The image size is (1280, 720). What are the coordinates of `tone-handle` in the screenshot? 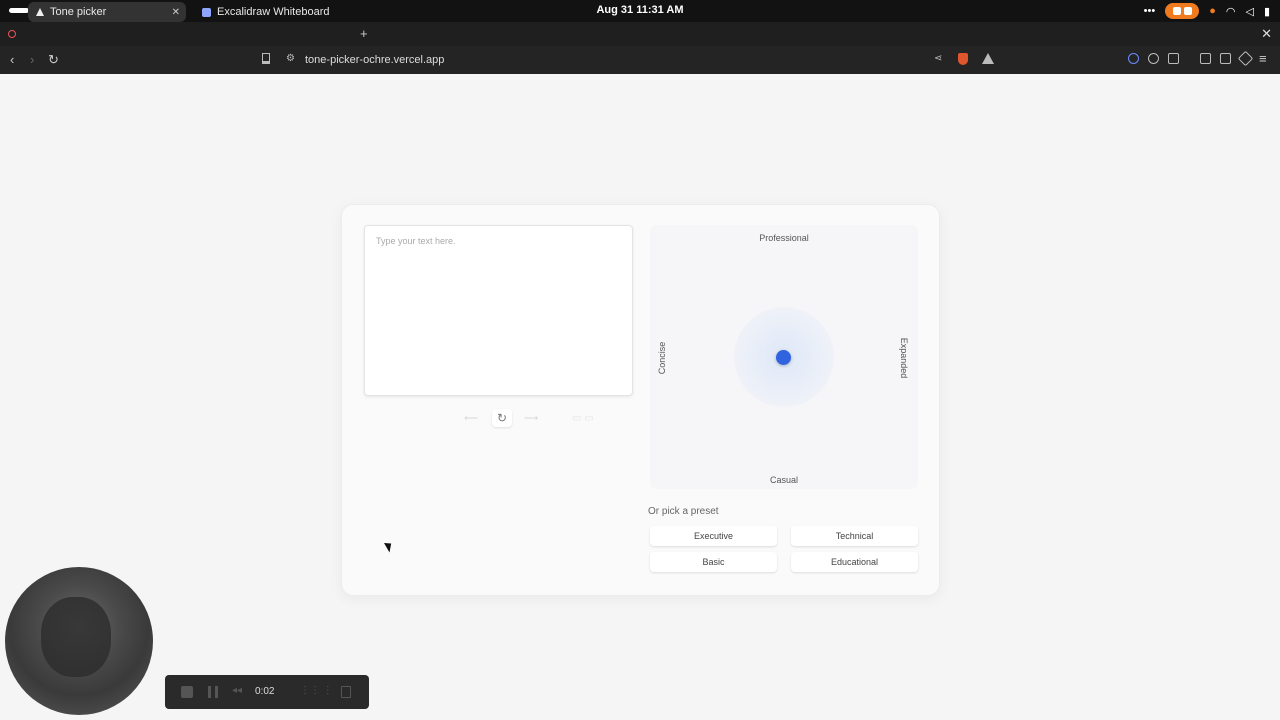 It's located at (783, 357).